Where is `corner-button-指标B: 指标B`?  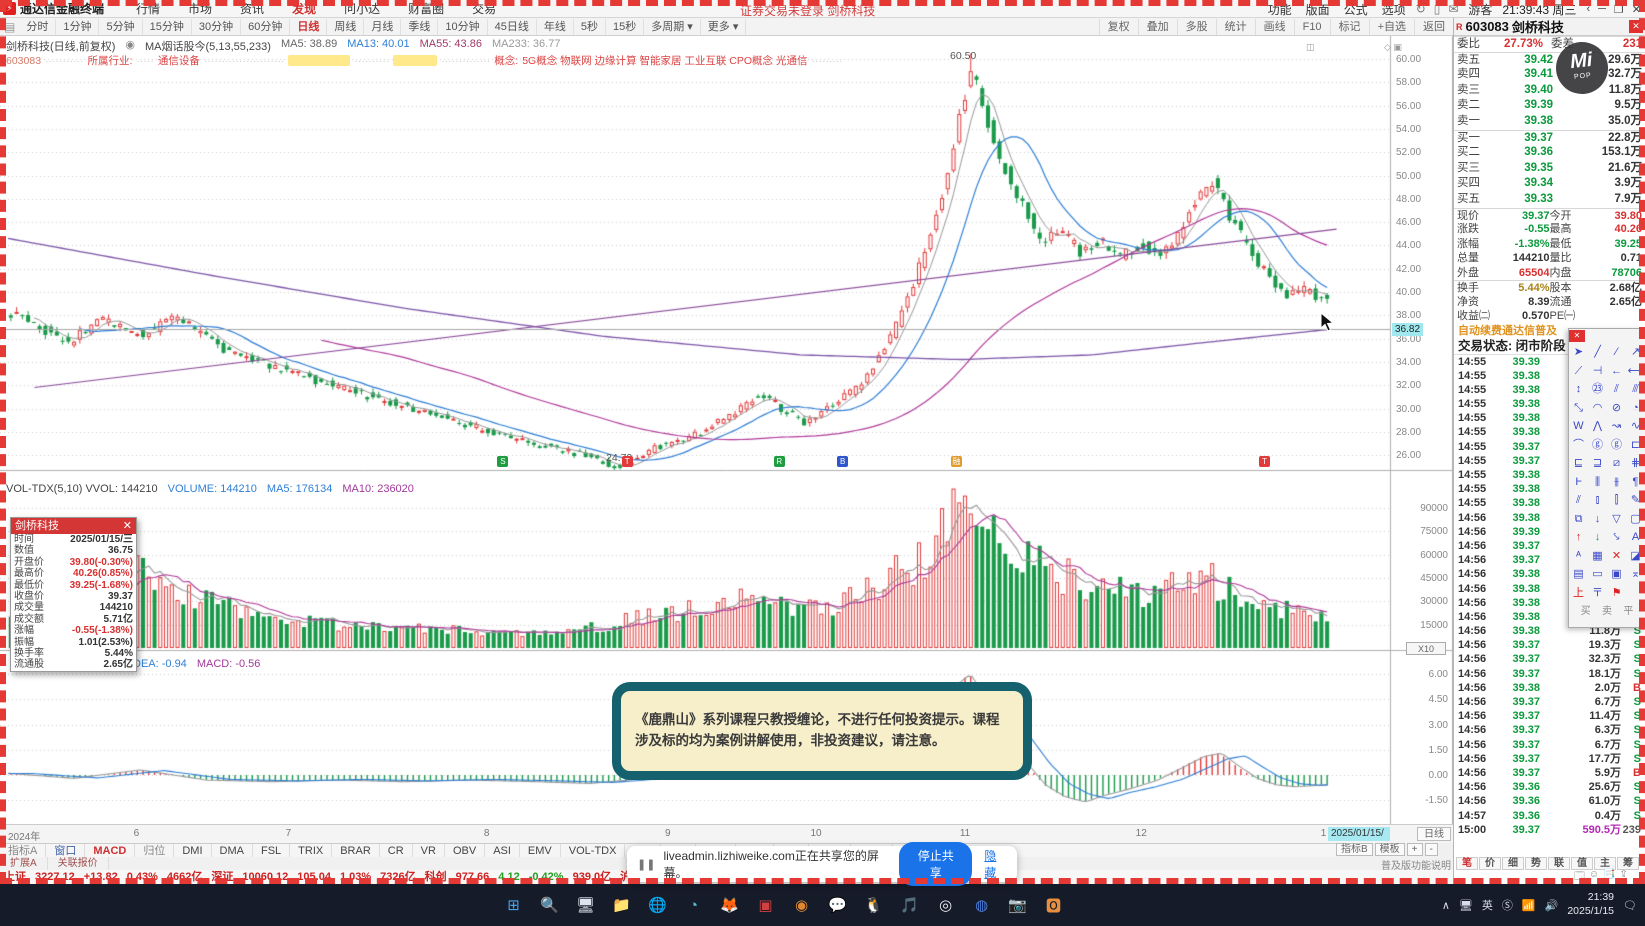 corner-button-指标B: 指标B is located at coordinates (1354, 849).